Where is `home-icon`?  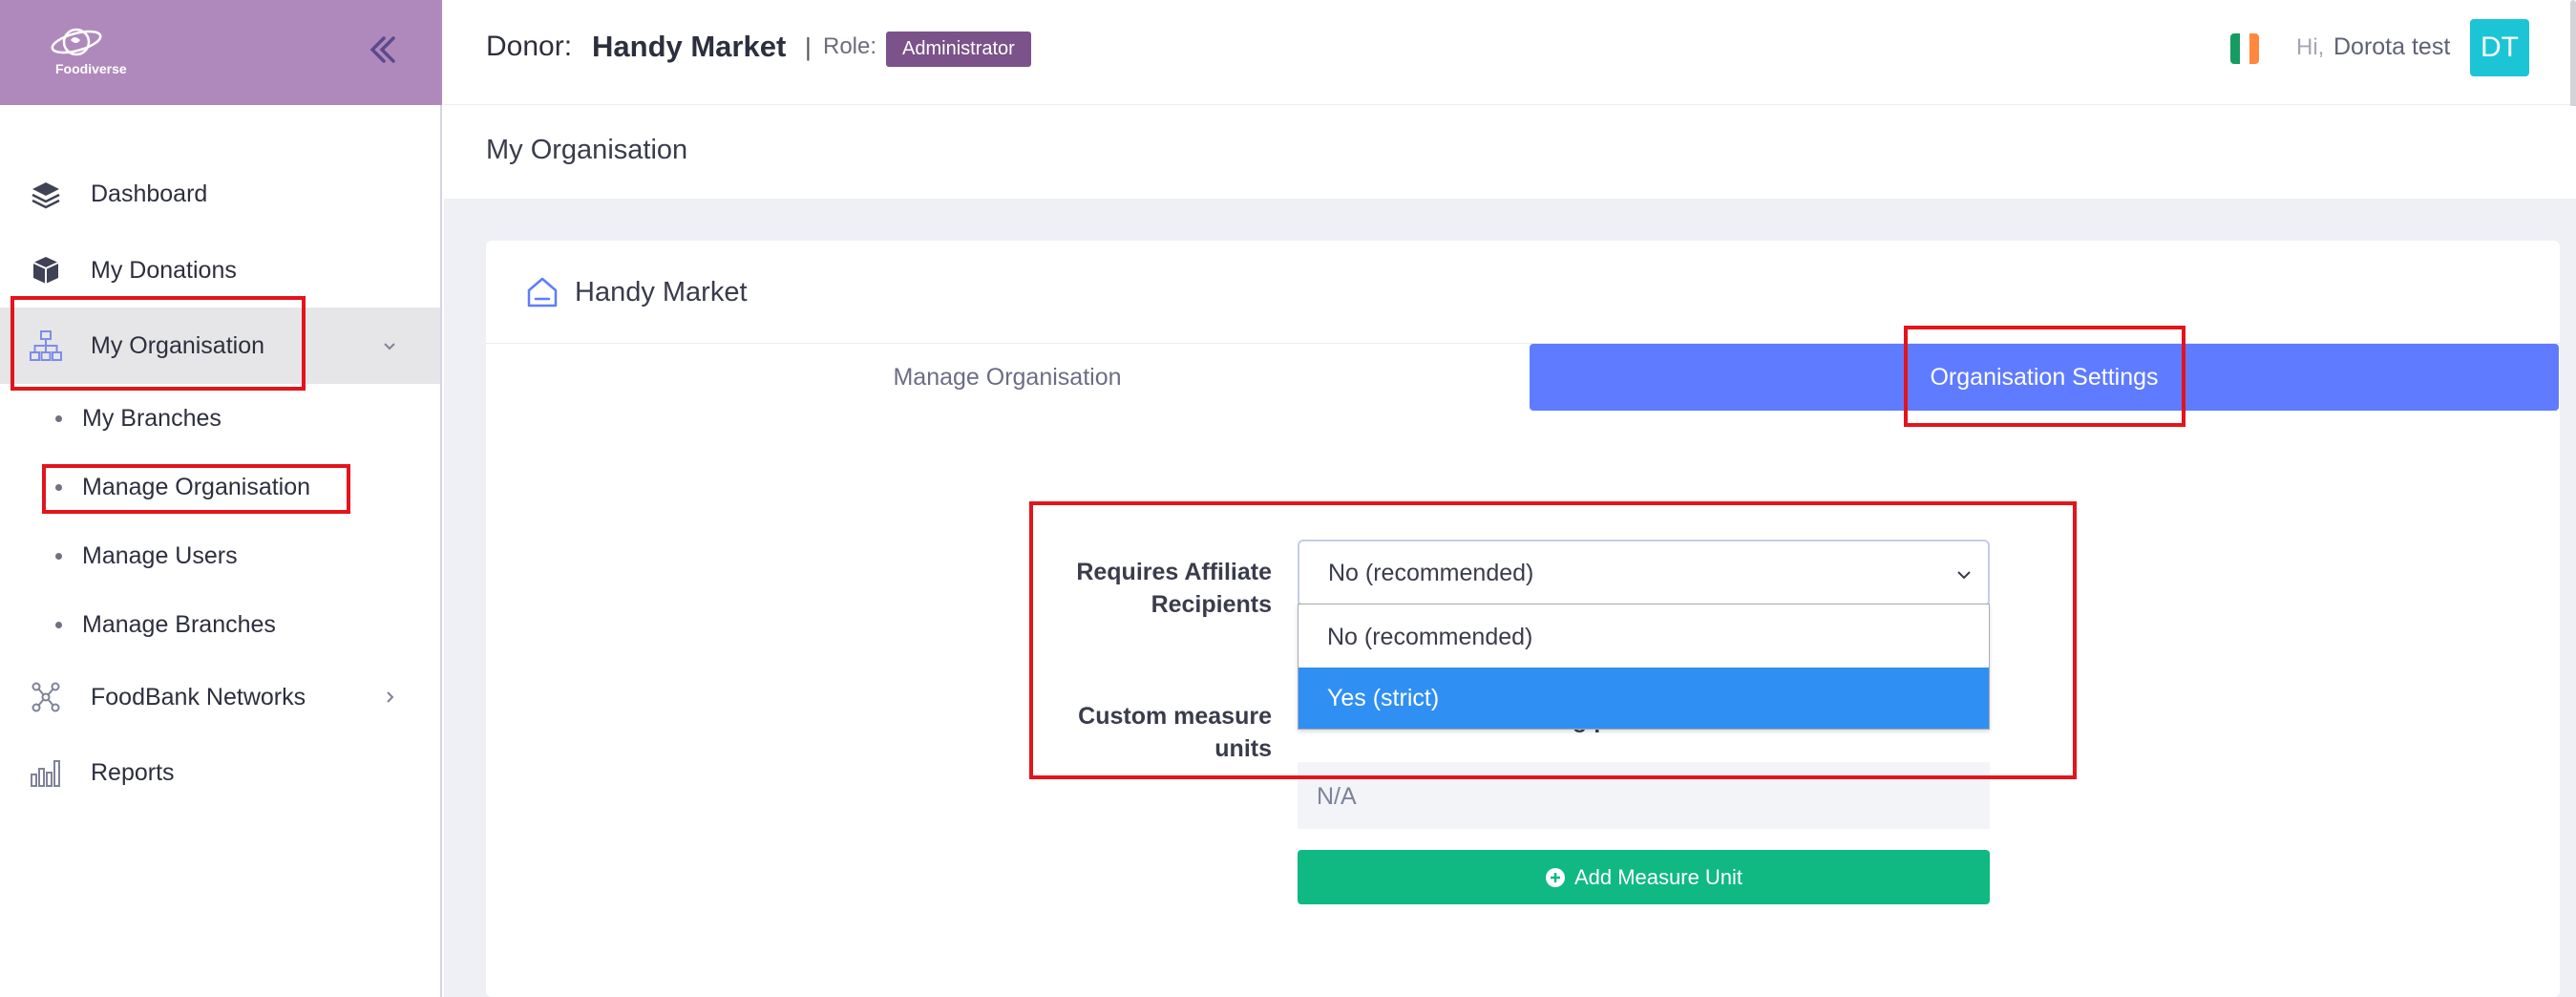 home-icon is located at coordinates (542, 292).